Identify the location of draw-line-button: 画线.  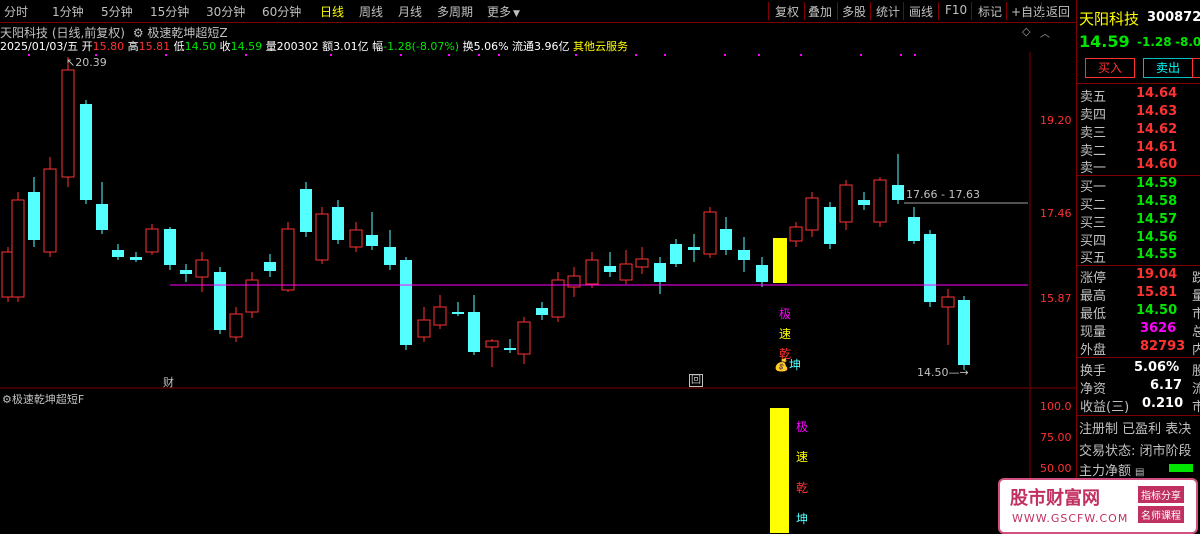
(921, 11).